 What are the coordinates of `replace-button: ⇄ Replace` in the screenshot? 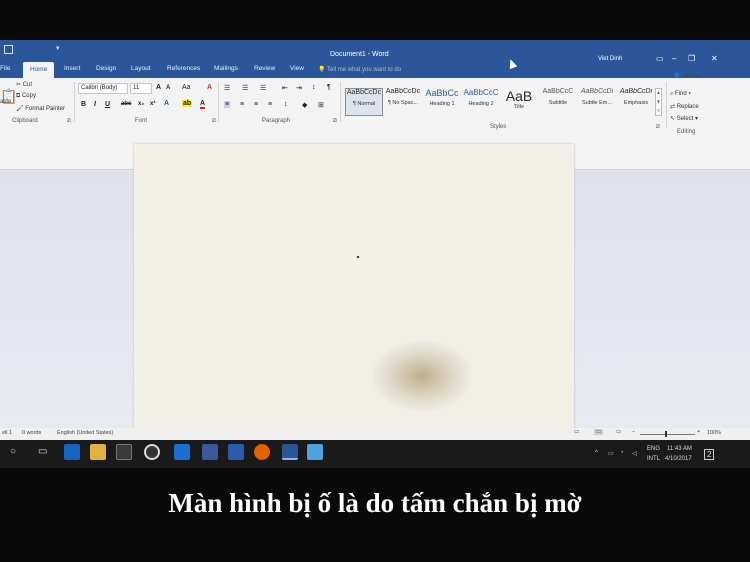 It's located at (684, 106).